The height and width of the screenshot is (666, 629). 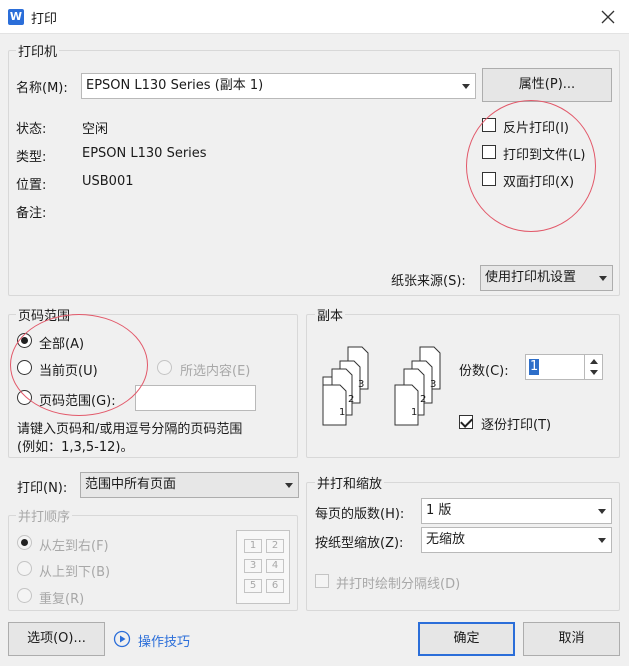 What do you see at coordinates (62, 344) in the screenshot?
I see `range-all-label: 全部(A)` at bounding box center [62, 344].